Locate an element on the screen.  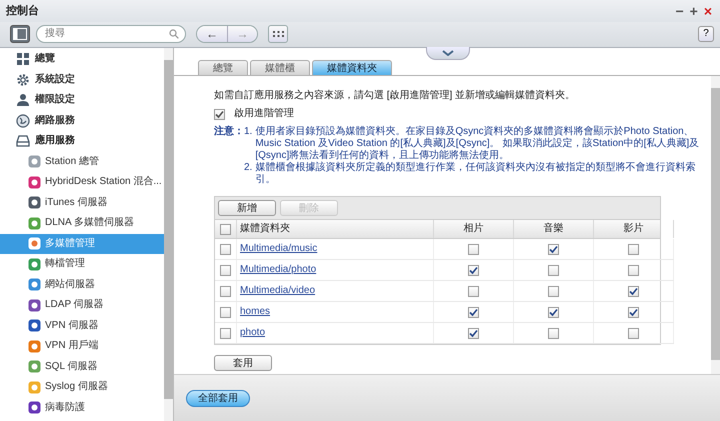
note-label: 注意： is located at coordinates (229, 132).